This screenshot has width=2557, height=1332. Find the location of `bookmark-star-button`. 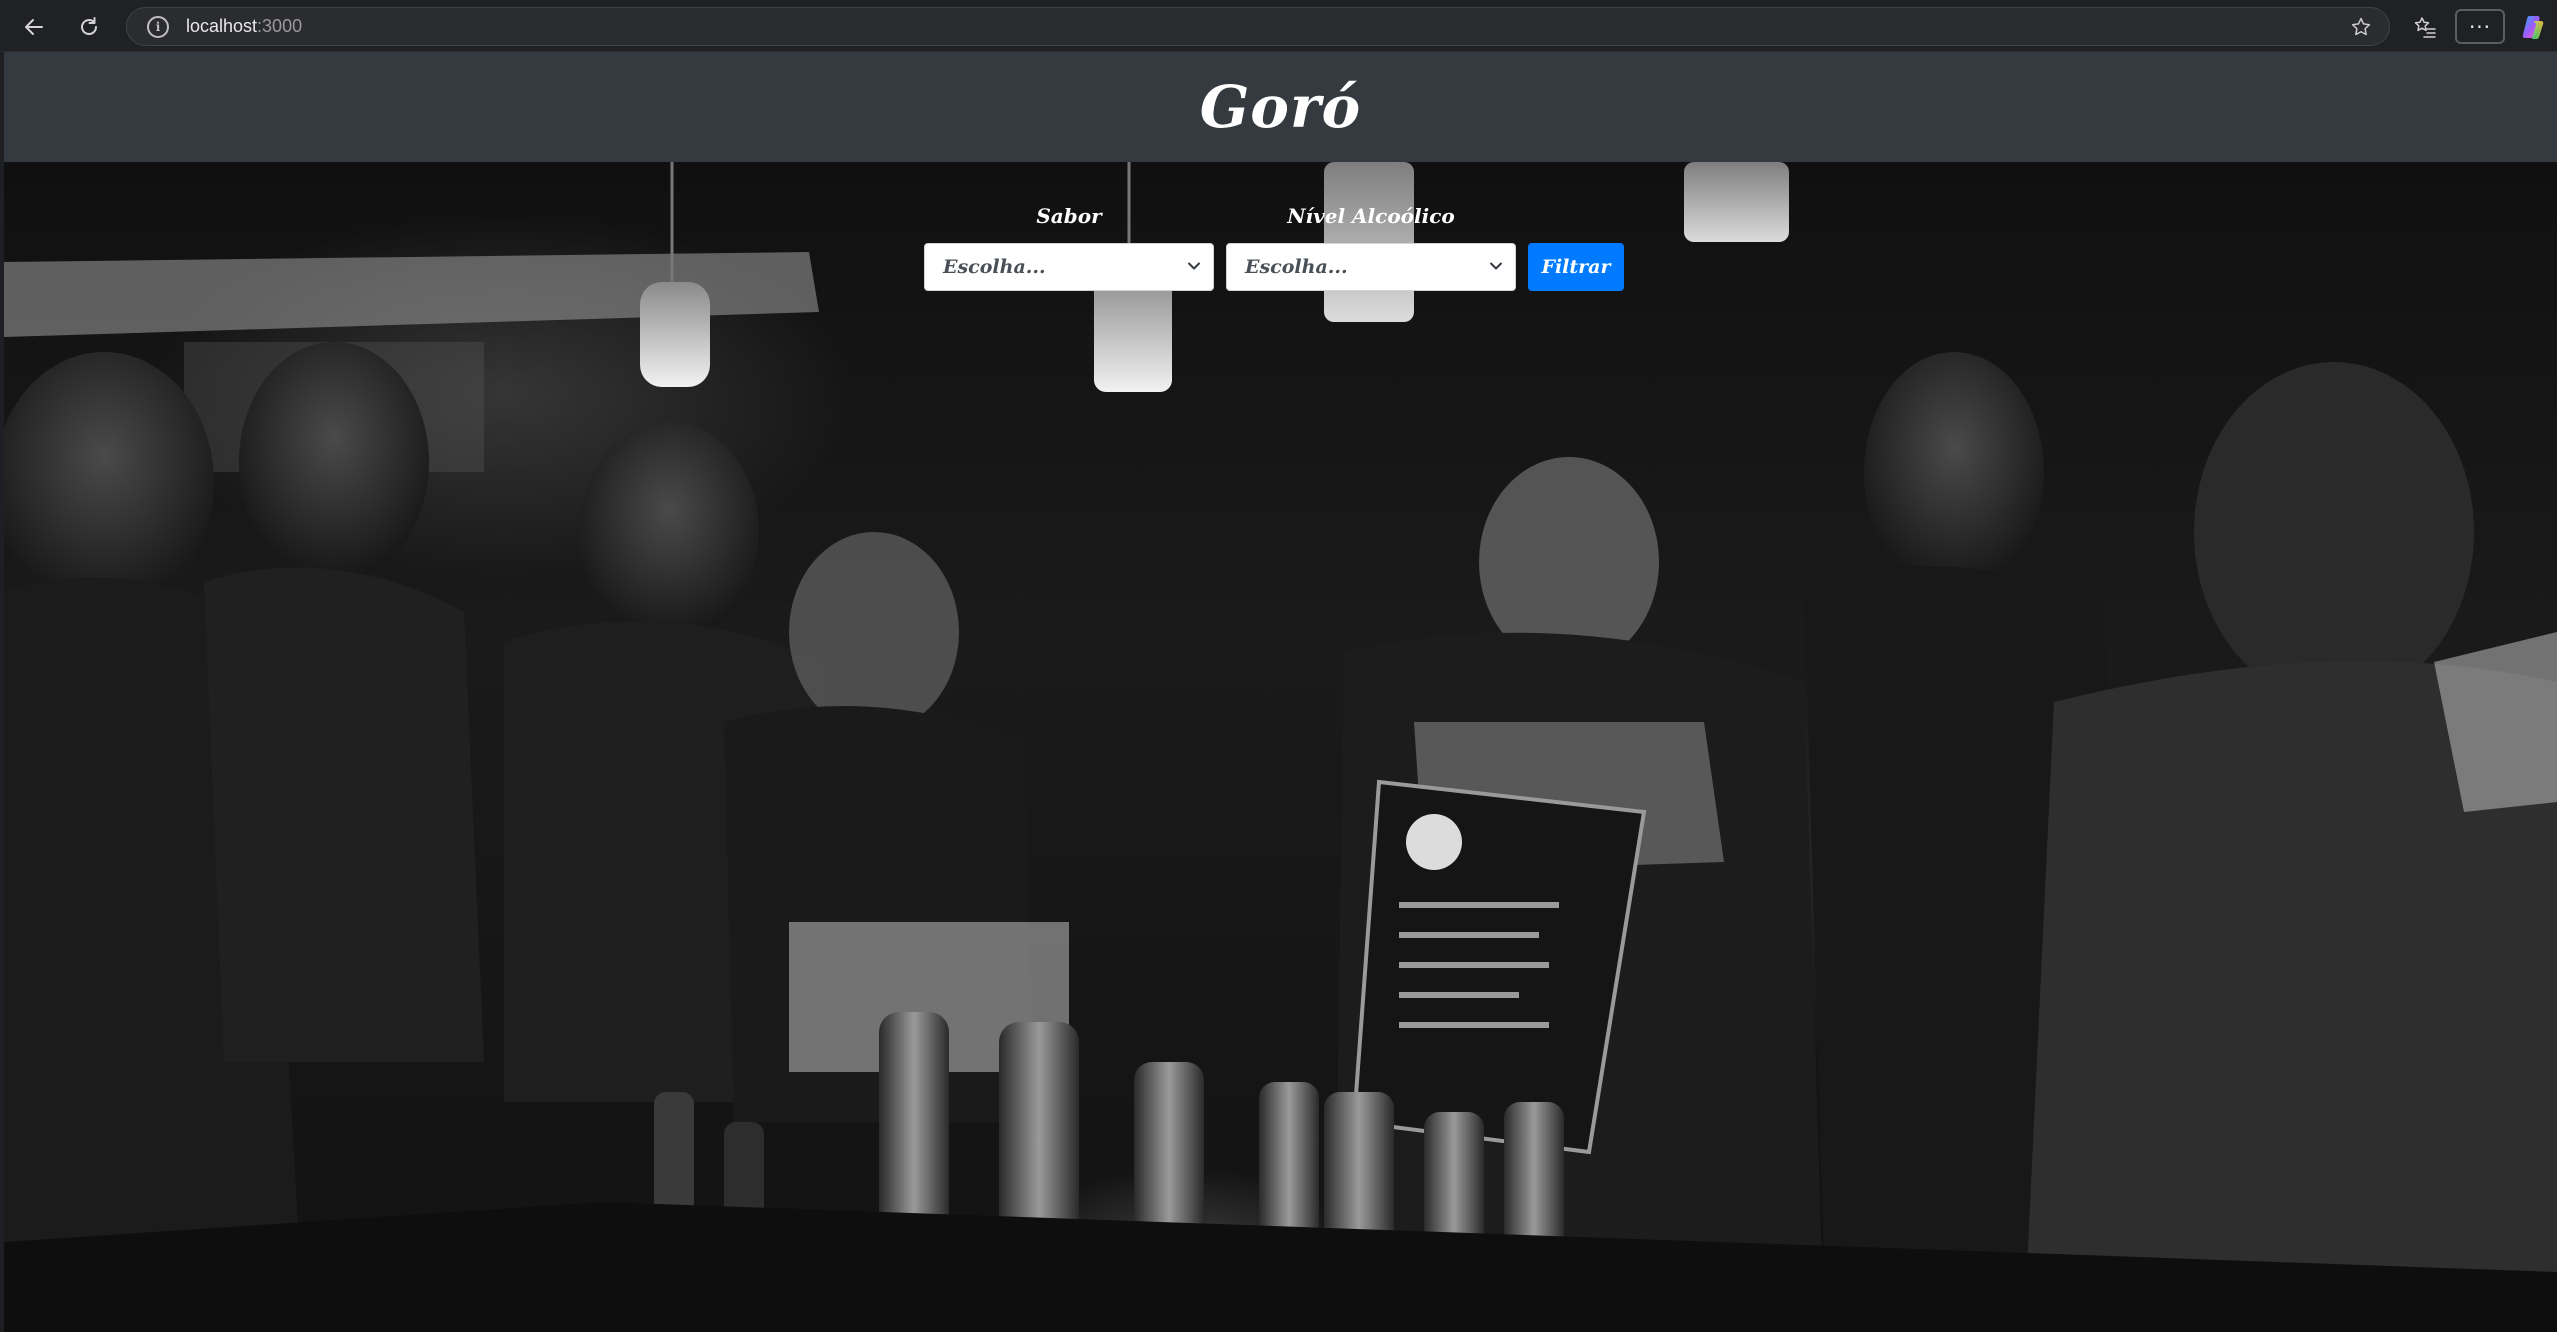

bookmark-star-button is located at coordinates (2361, 27).